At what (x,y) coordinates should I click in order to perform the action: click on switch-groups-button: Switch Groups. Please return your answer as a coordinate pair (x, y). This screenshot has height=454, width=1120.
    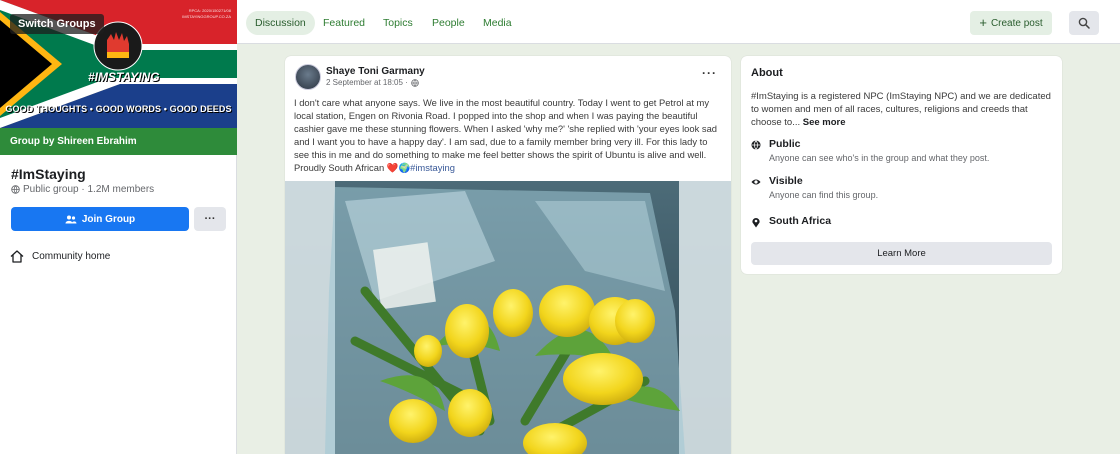
    Looking at the image, I should click on (57, 24).